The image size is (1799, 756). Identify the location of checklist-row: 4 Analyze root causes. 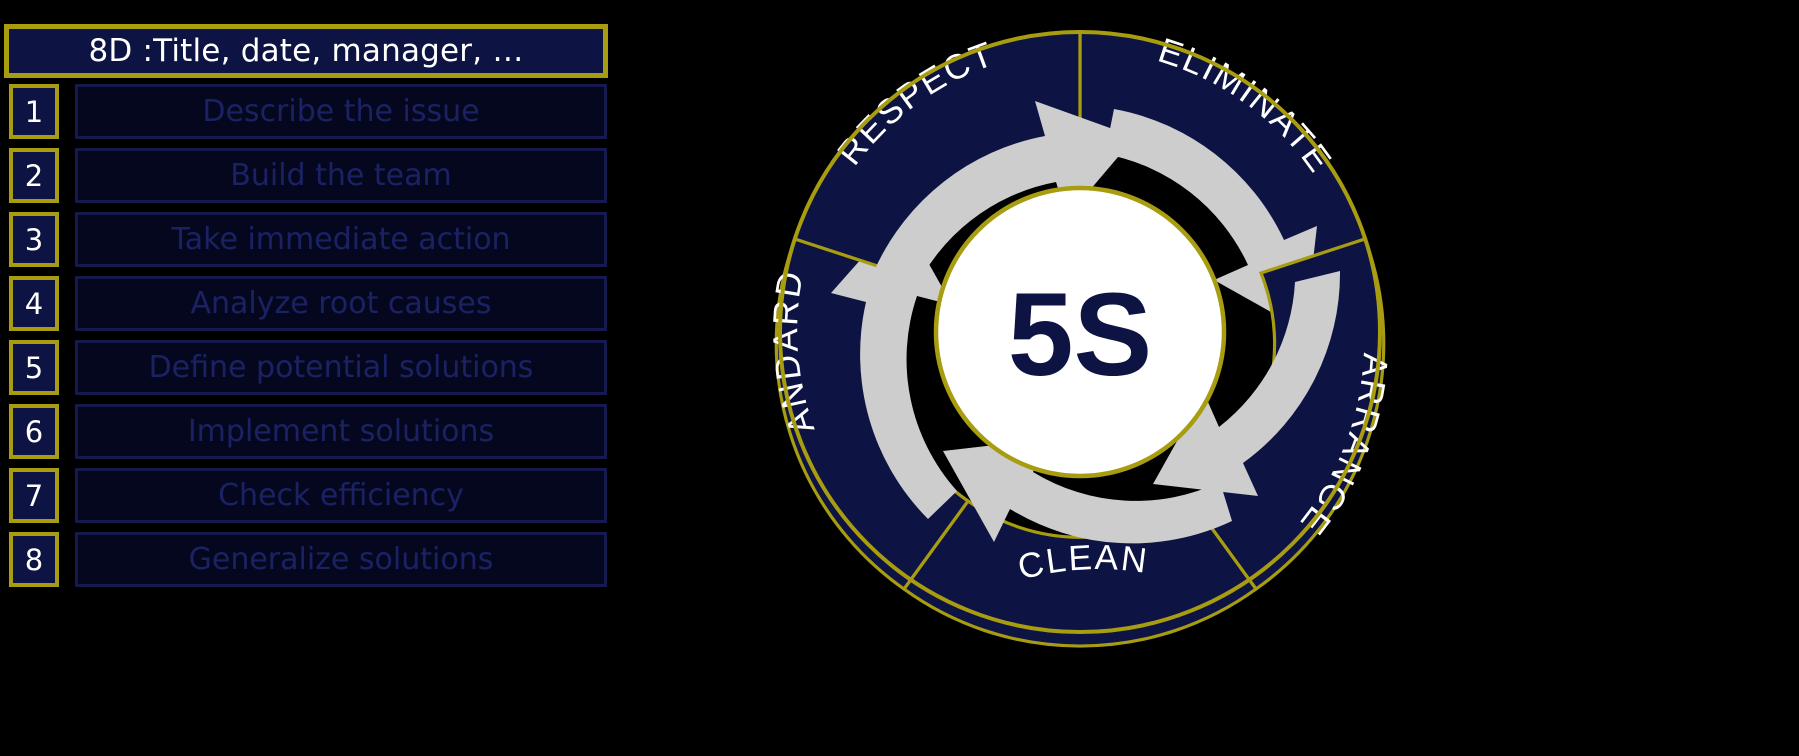
(306, 303).